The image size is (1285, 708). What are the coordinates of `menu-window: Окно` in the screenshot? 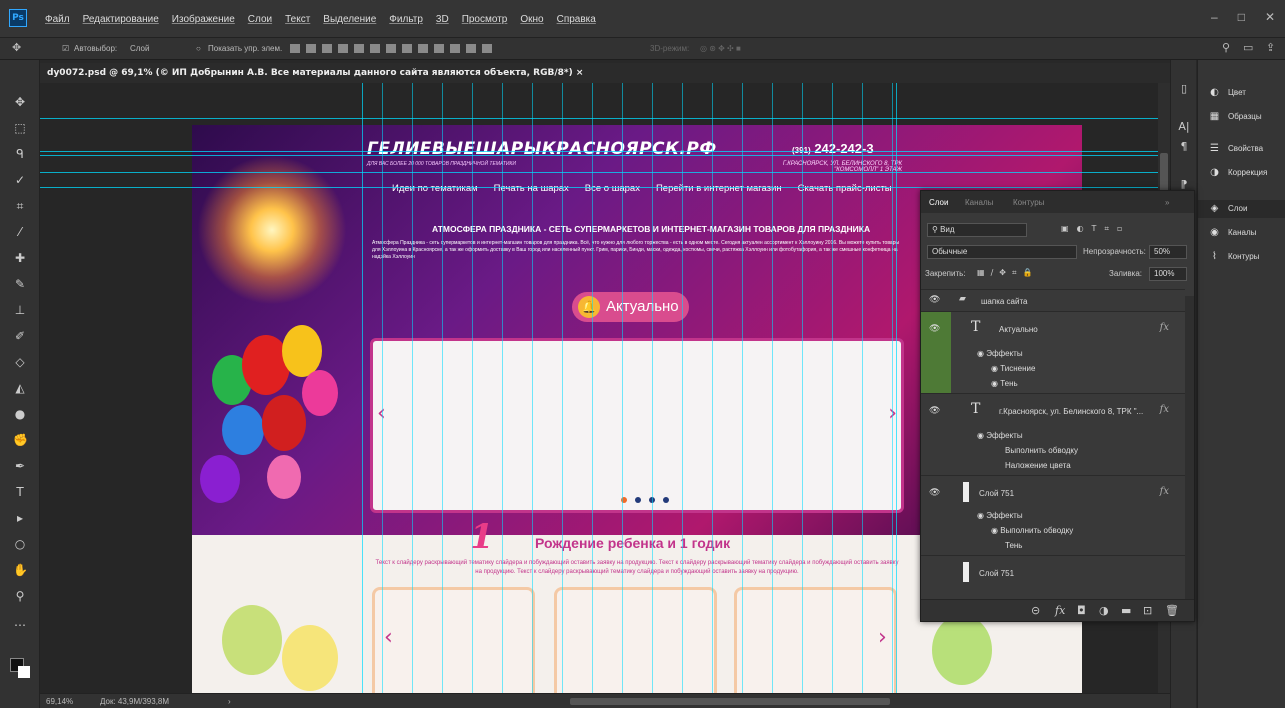 It's located at (531, 19).